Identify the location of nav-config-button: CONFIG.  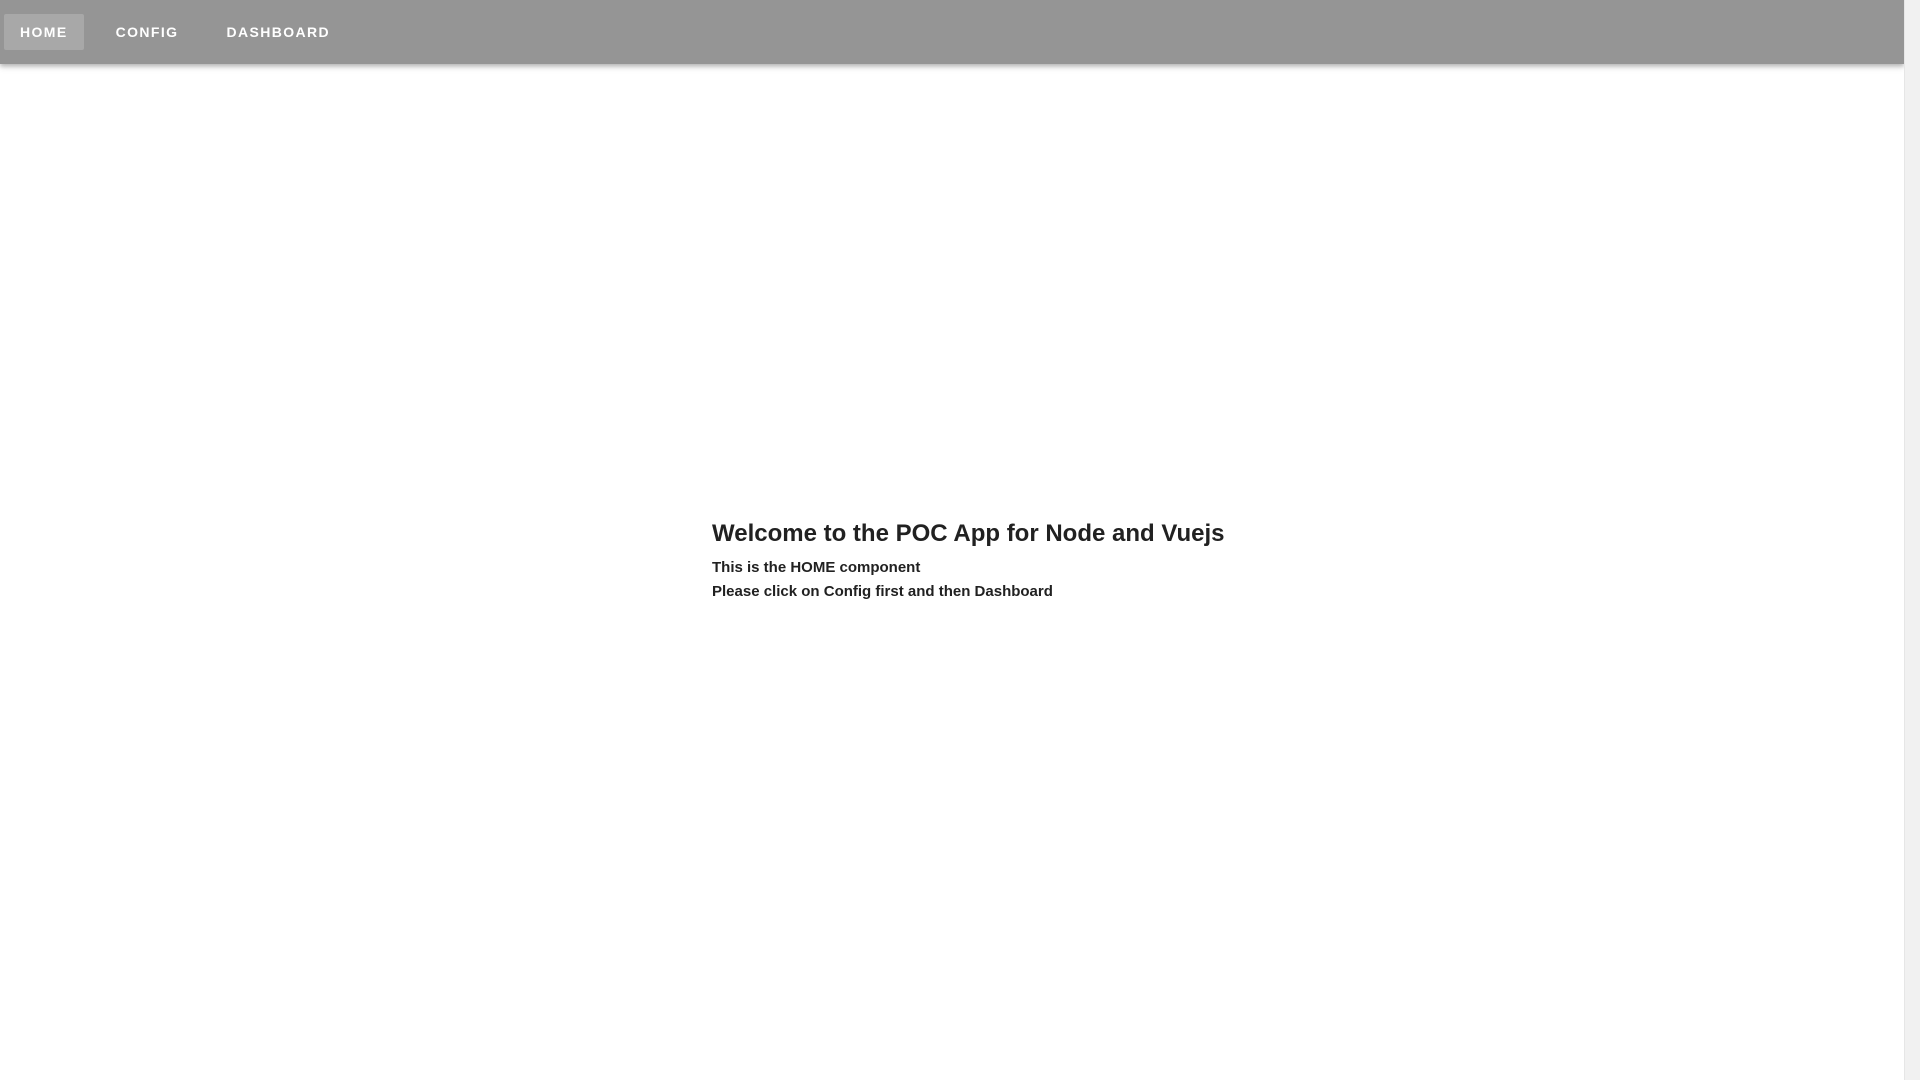
(147, 32).